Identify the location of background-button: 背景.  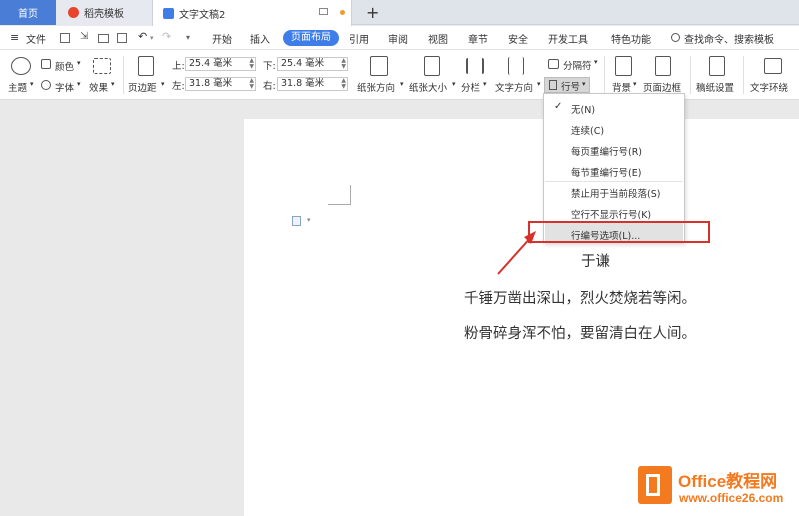
(621, 87).